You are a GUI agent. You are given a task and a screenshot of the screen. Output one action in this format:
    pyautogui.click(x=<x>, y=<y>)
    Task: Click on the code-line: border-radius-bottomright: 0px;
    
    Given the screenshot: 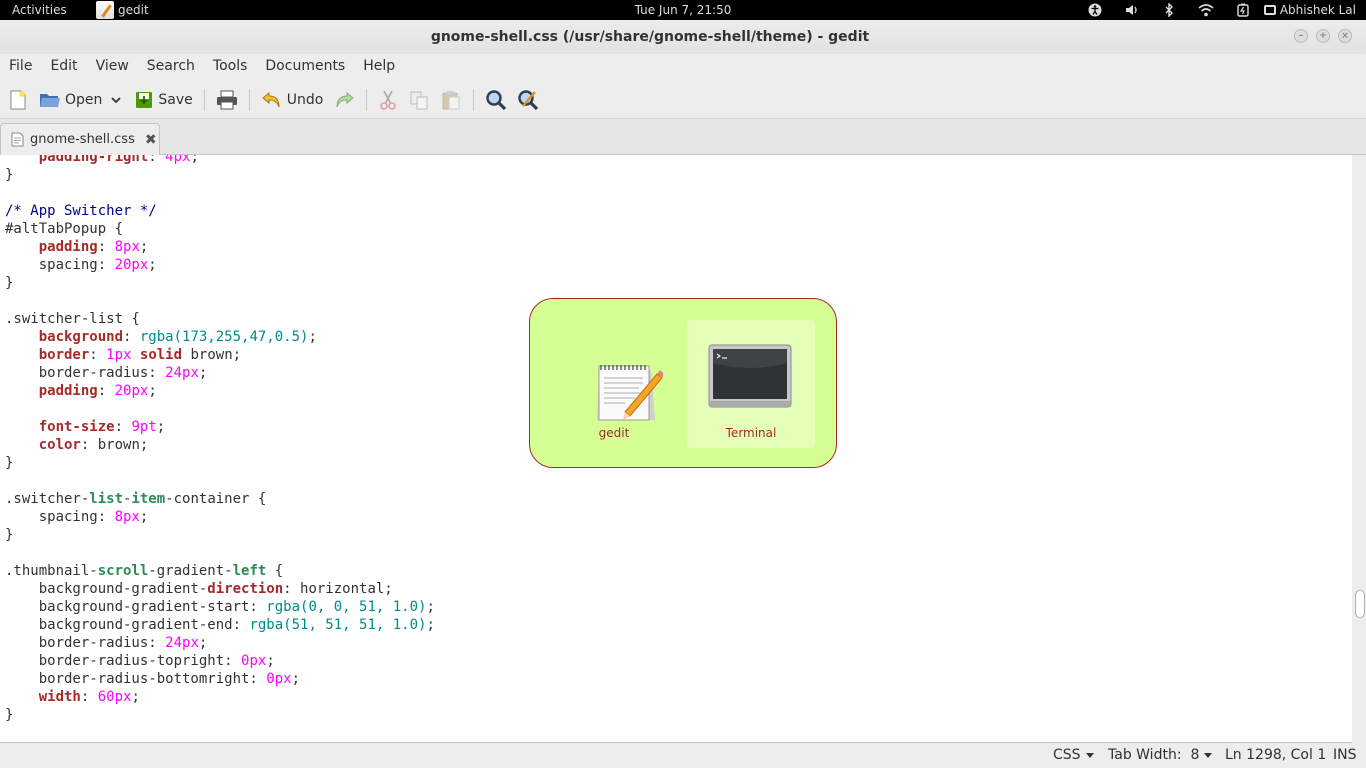 What is the action you would take?
    pyautogui.click(x=220, y=679)
    